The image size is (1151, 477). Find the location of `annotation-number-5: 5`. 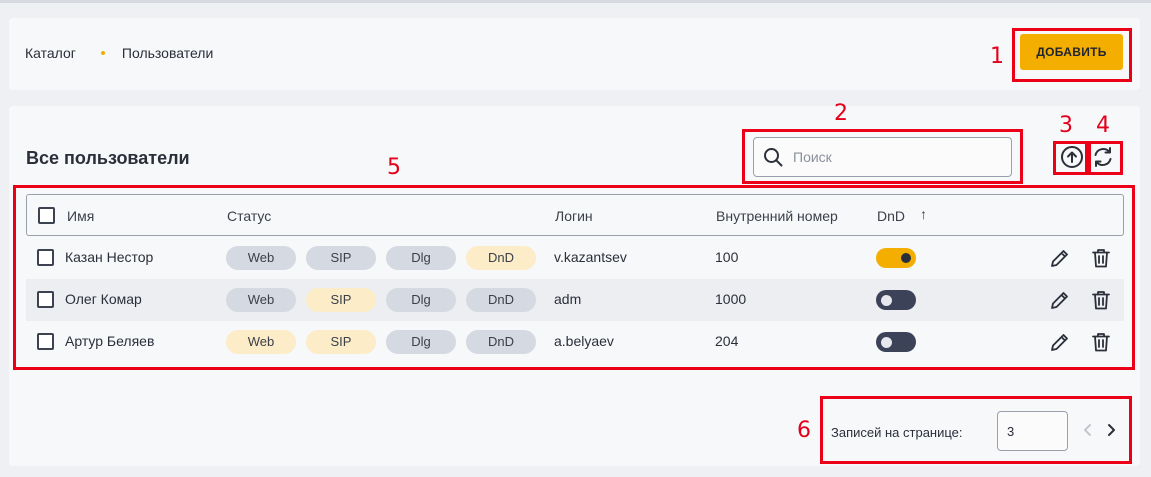

annotation-number-5: 5 is located at coordinates (394, 167).